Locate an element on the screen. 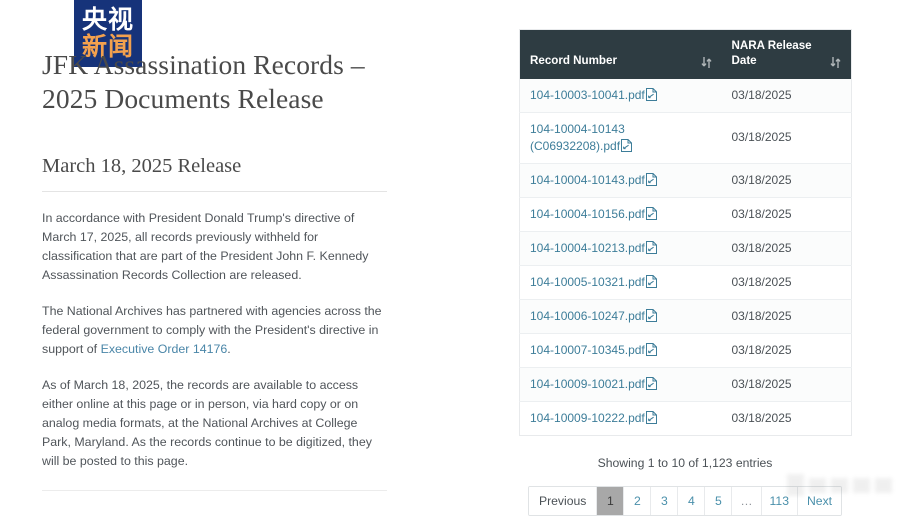 The height and width of the screenshot is (516, 900). record-number-link: 104-10006-10247.pdf is located at coordinates (587, 316).